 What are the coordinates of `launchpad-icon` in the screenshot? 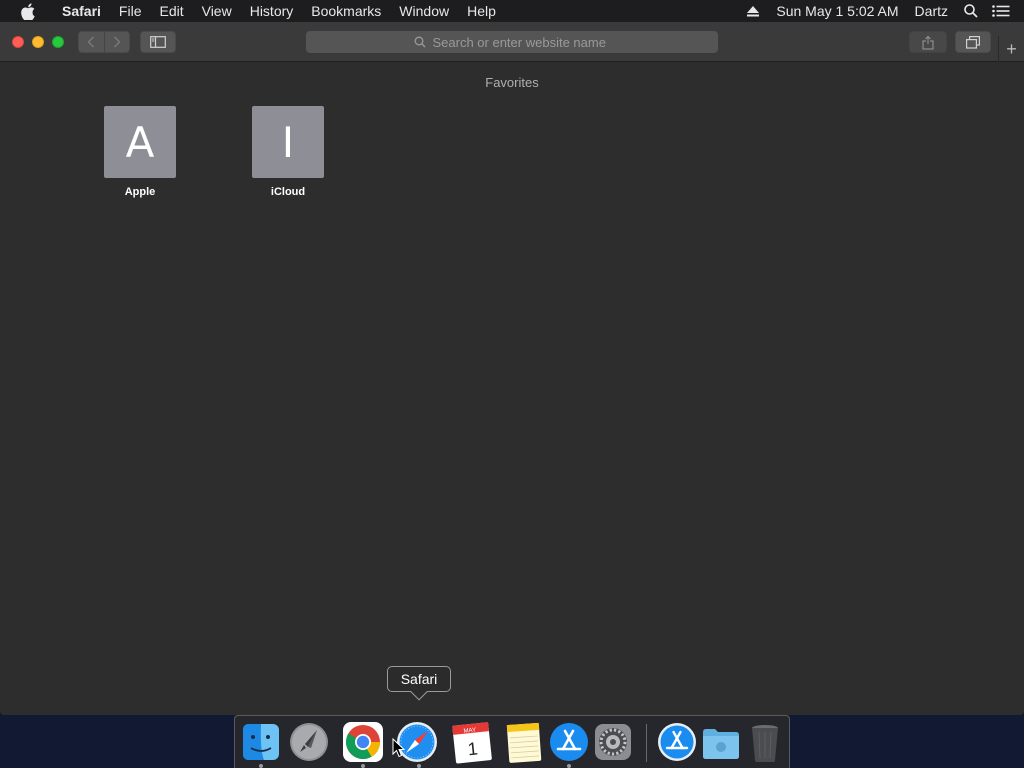 It's located at (309, 742).